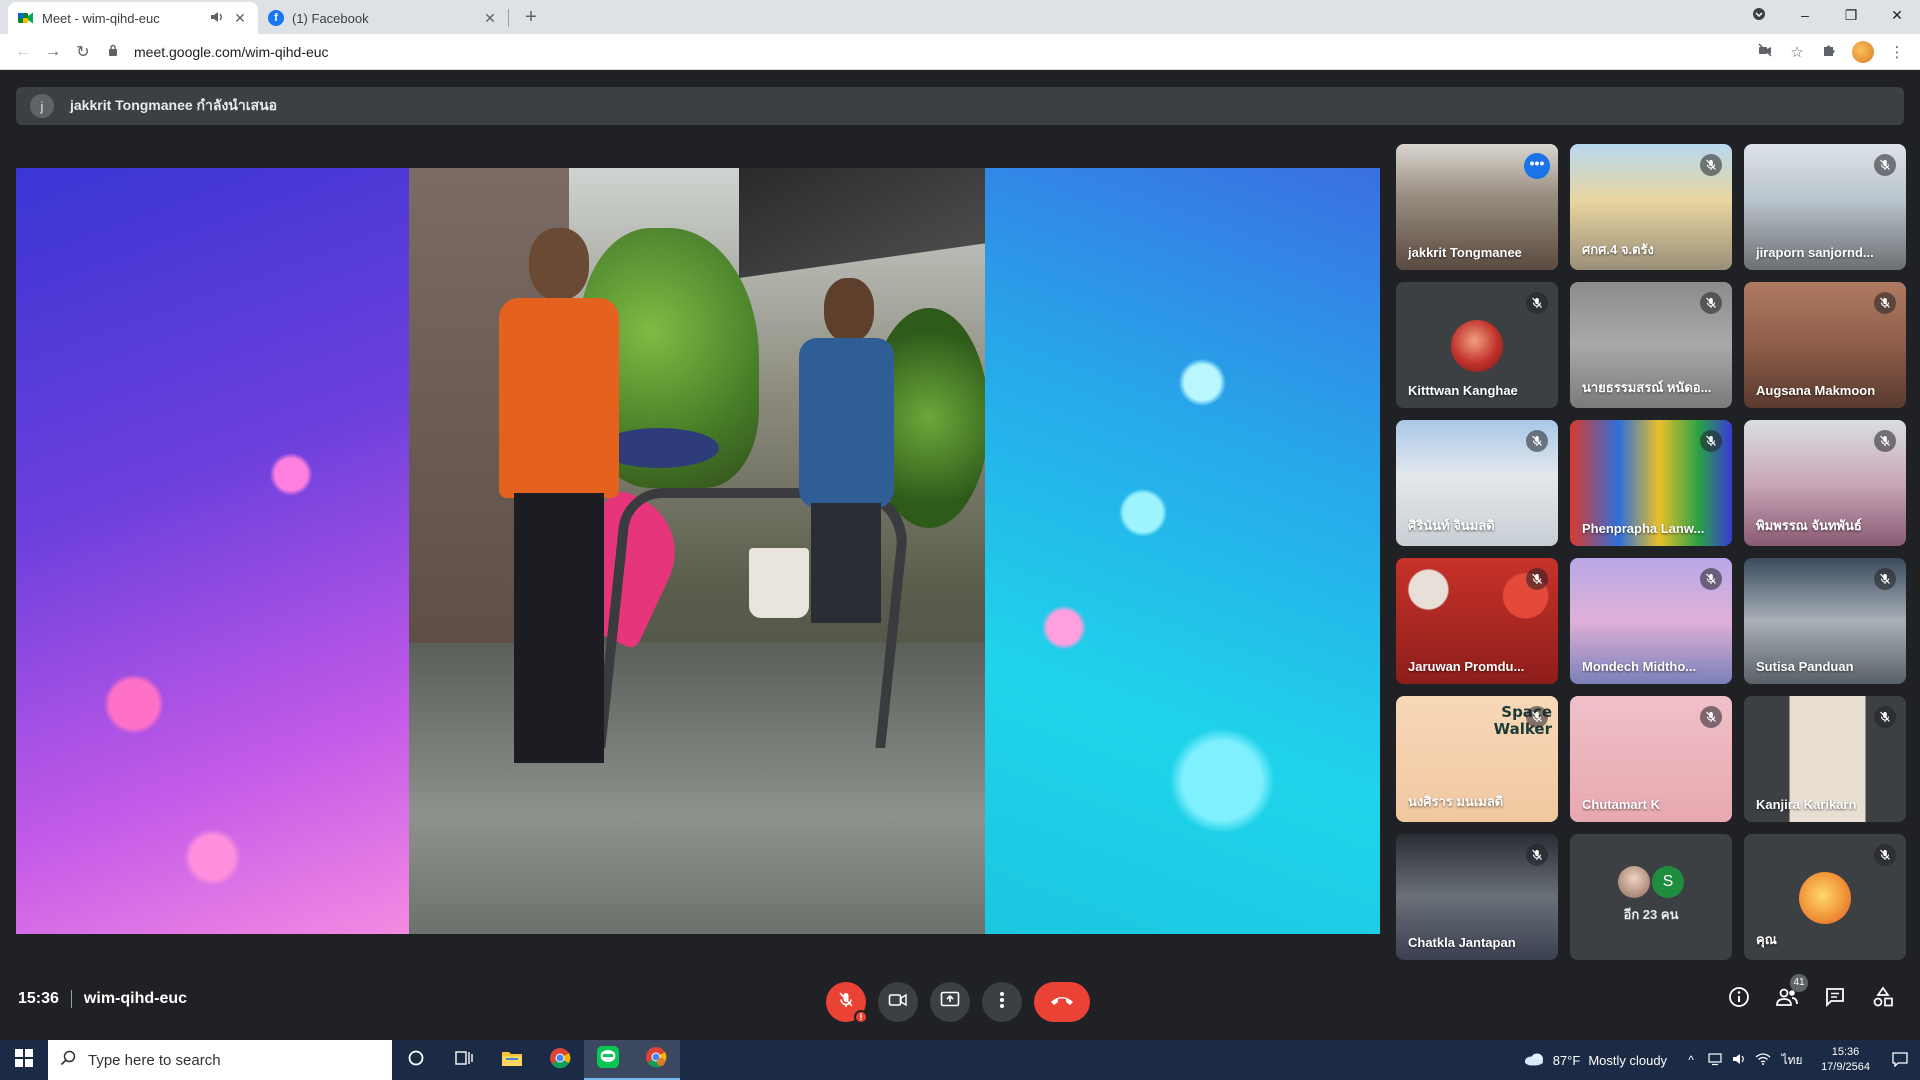 This screenshot has width=1920, height=1080. I want to click on tab-meet: Meet - wim-qihd-euc ✕, so click(133, 18).